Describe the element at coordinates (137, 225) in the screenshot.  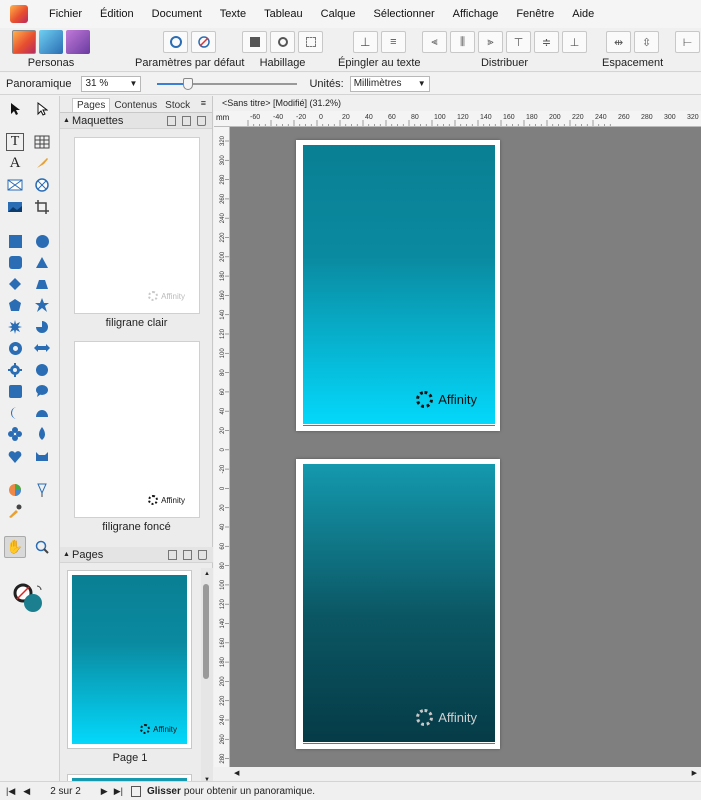
I see `master-thumbnail-light: Affinity` at that location.